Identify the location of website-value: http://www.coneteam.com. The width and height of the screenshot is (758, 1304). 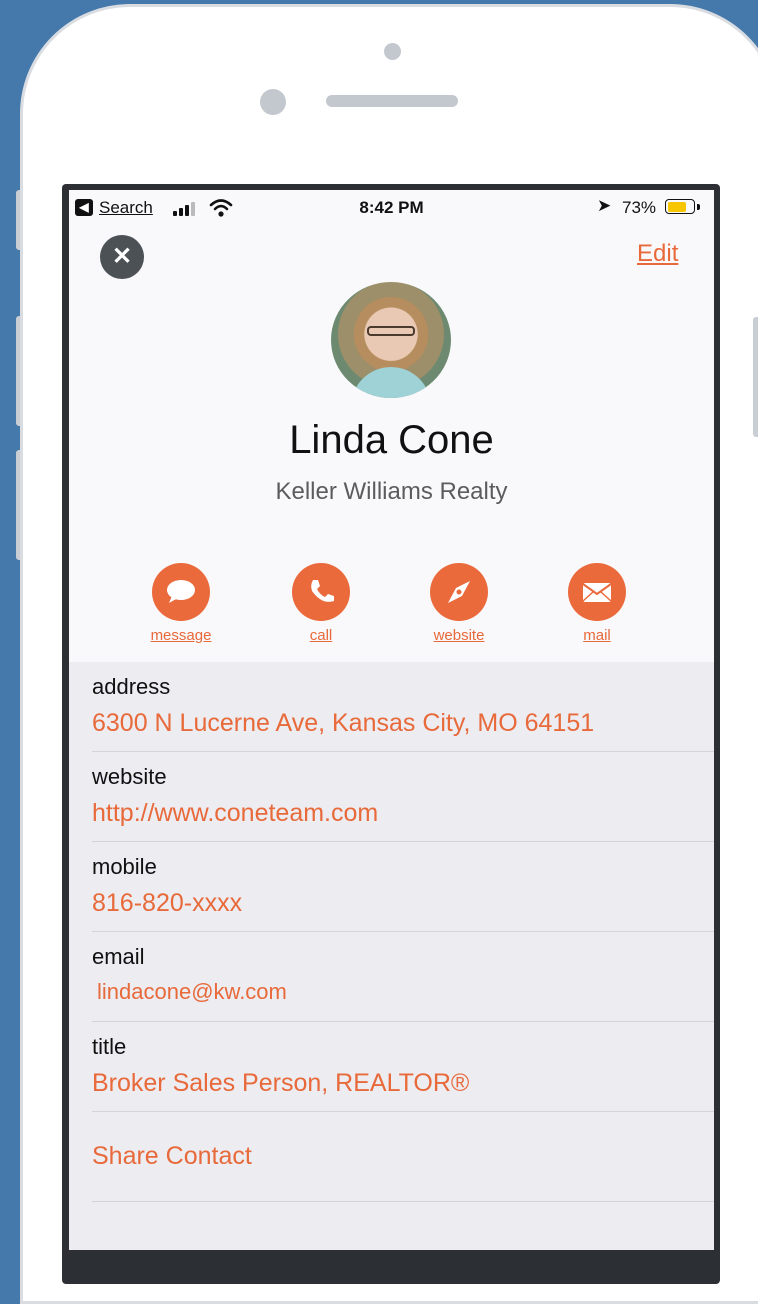
(235, 813).